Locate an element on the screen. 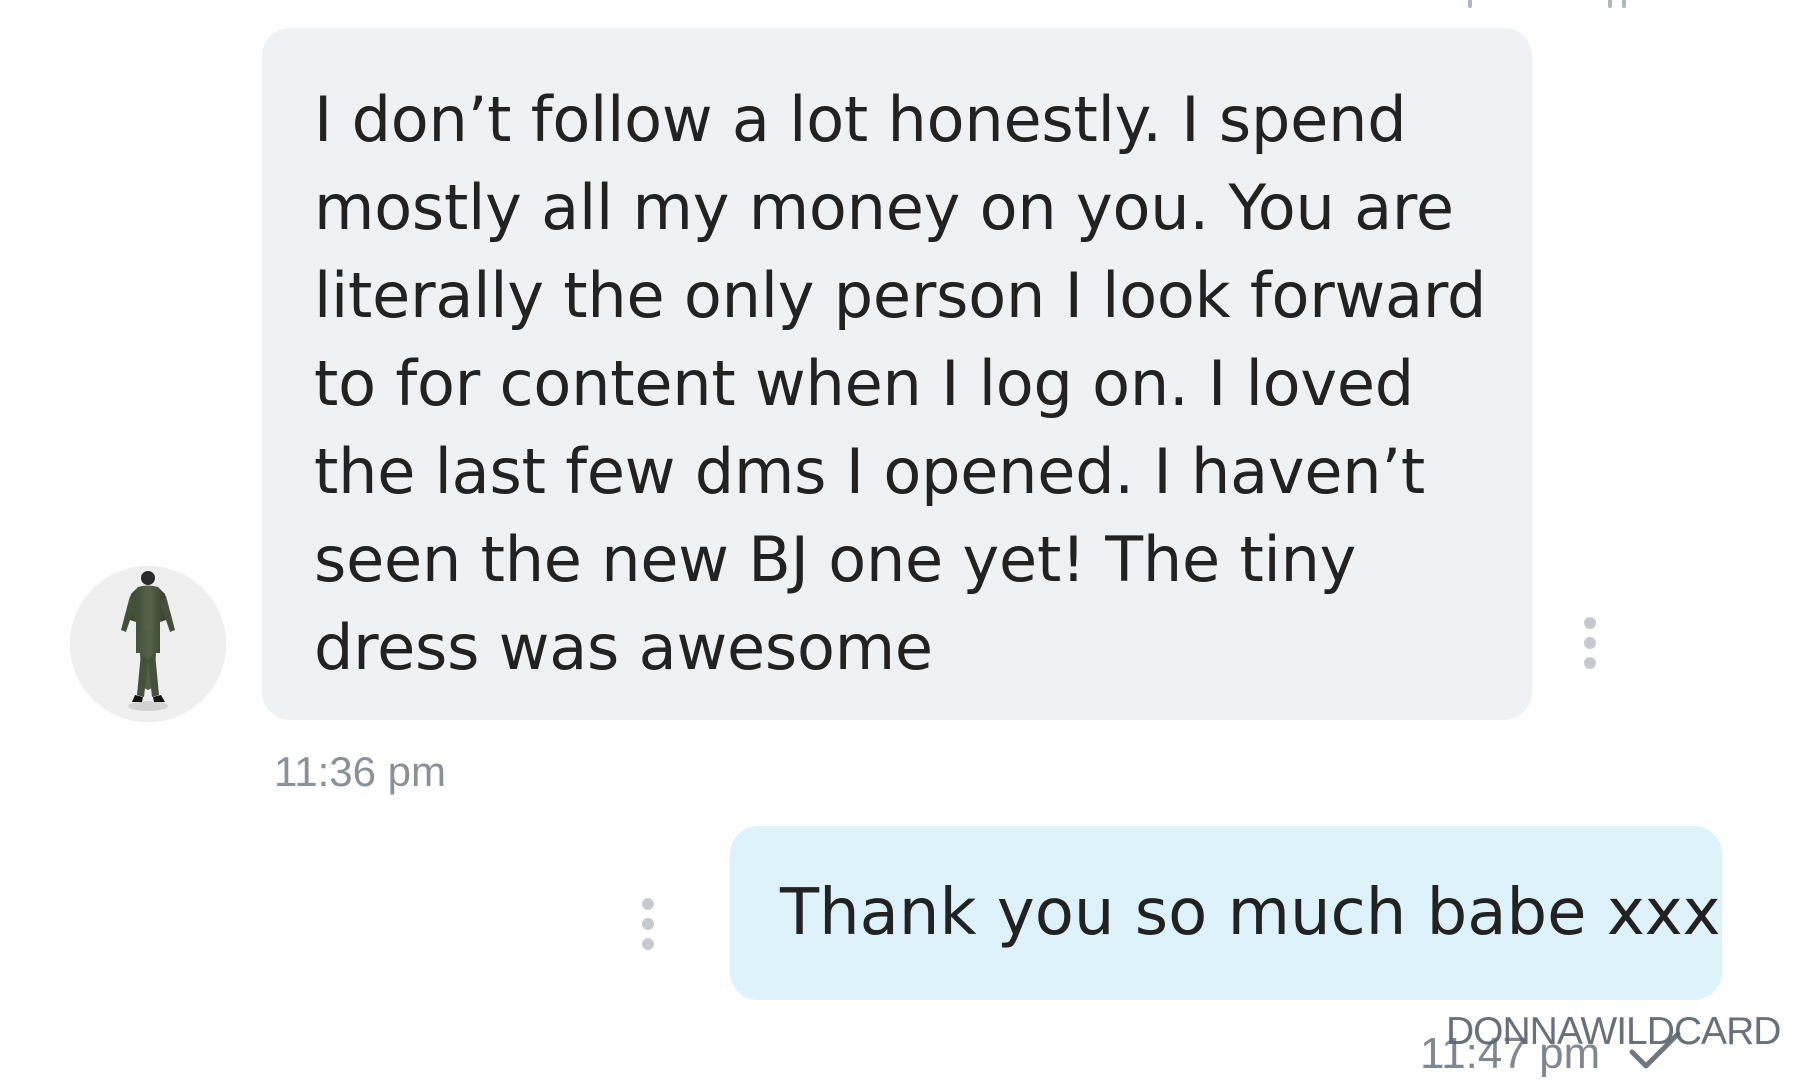 The height and width of the screenshot is (1080, 1798). user-avatar is located at coordinates (148, 644).